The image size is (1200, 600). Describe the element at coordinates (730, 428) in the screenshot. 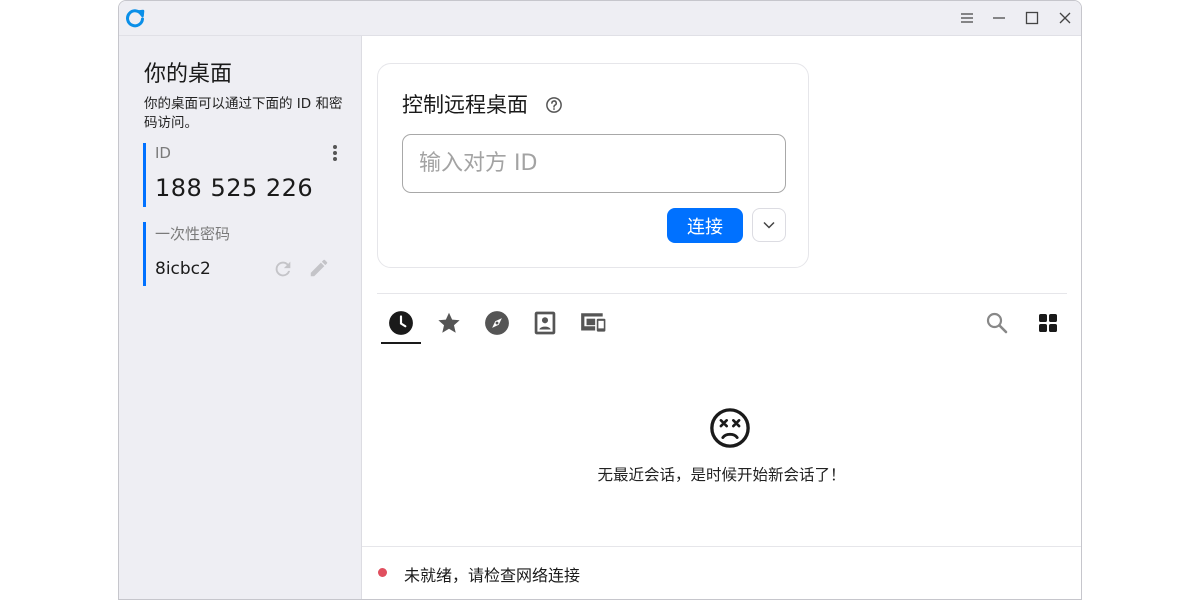

I see `sad-face-icon` at that location.